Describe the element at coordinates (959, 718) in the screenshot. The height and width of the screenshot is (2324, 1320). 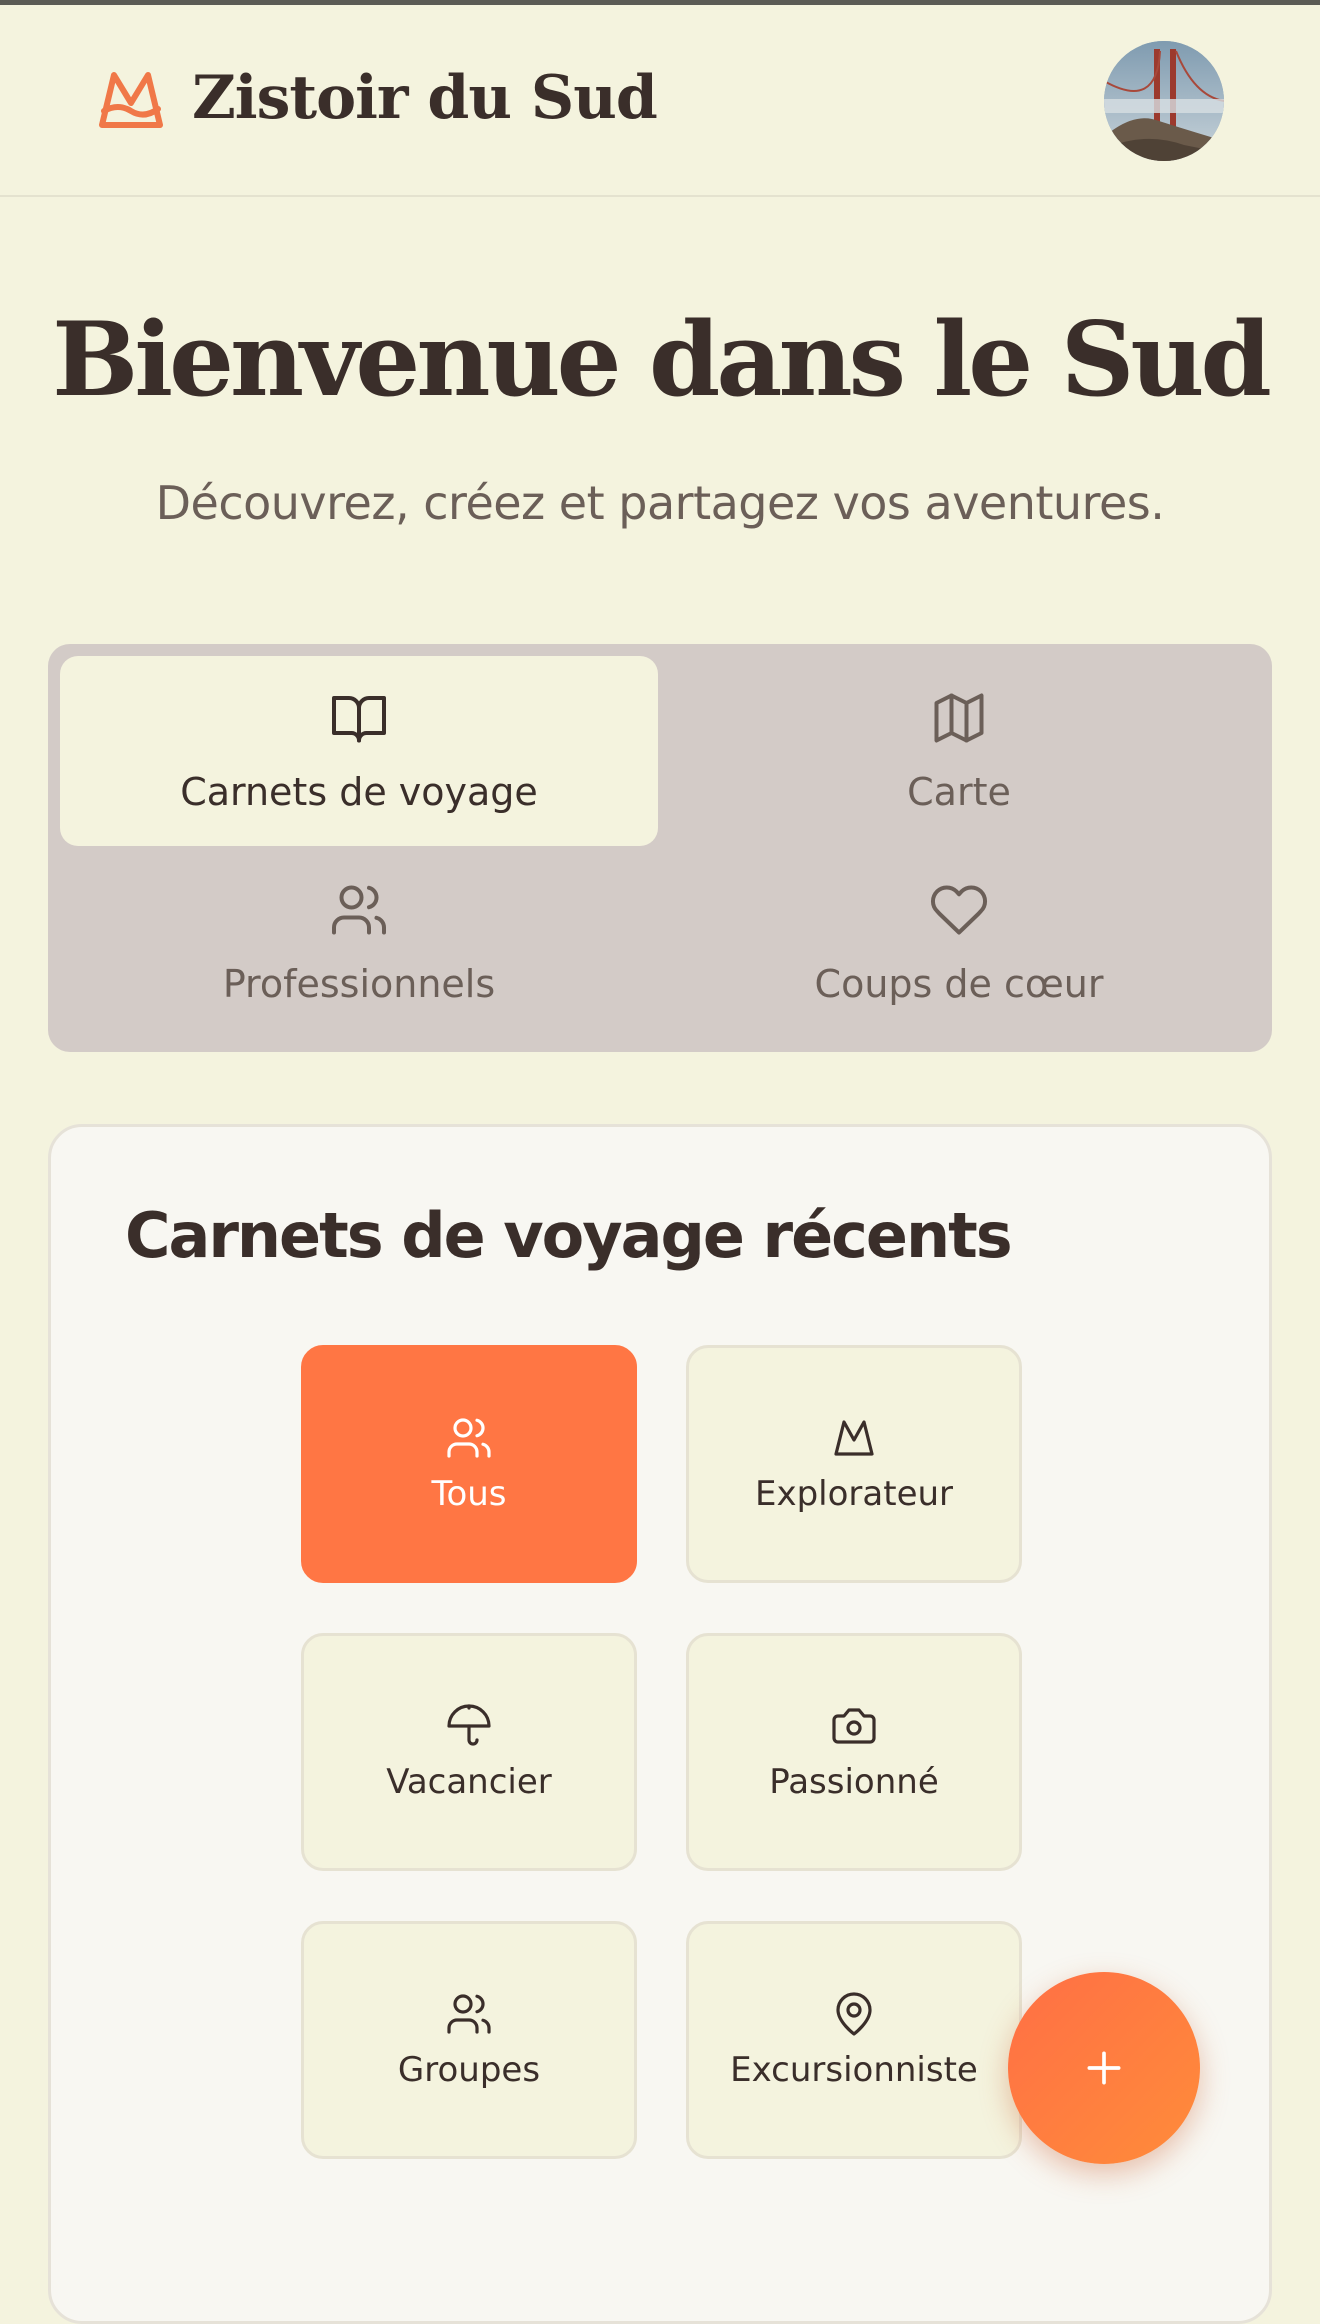
I see `map-icon` at that location.